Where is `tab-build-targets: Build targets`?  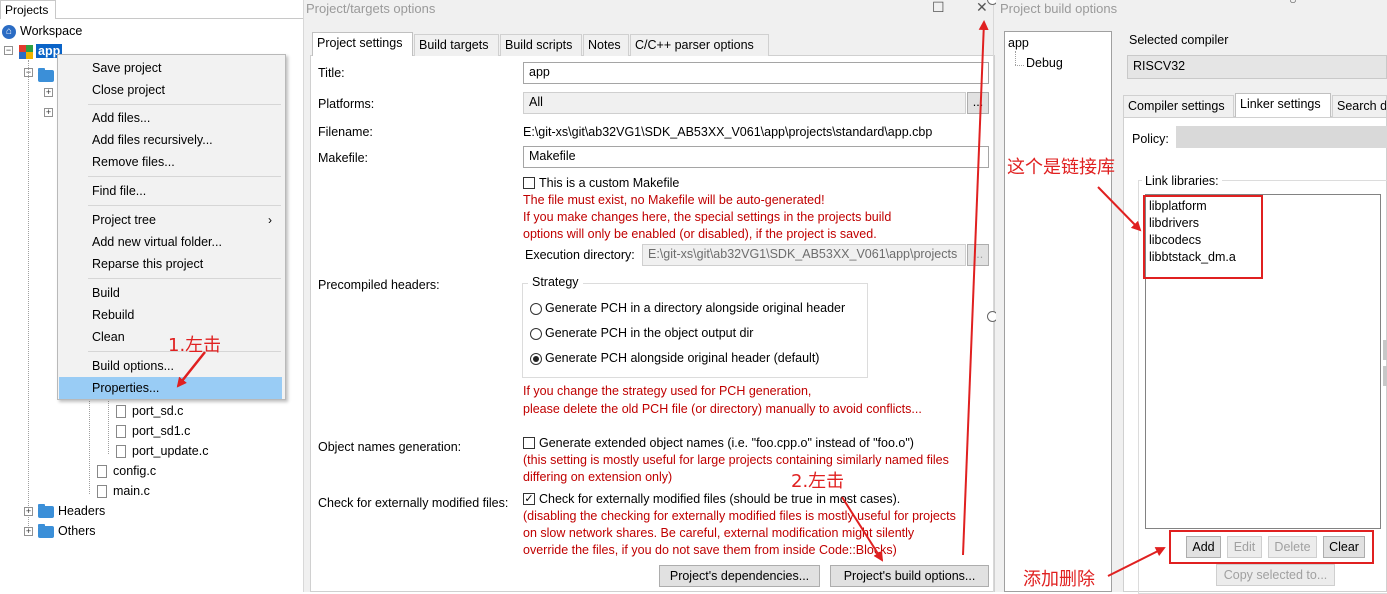
tab-build-targets: Build targets is located at coordinates (456, 45).